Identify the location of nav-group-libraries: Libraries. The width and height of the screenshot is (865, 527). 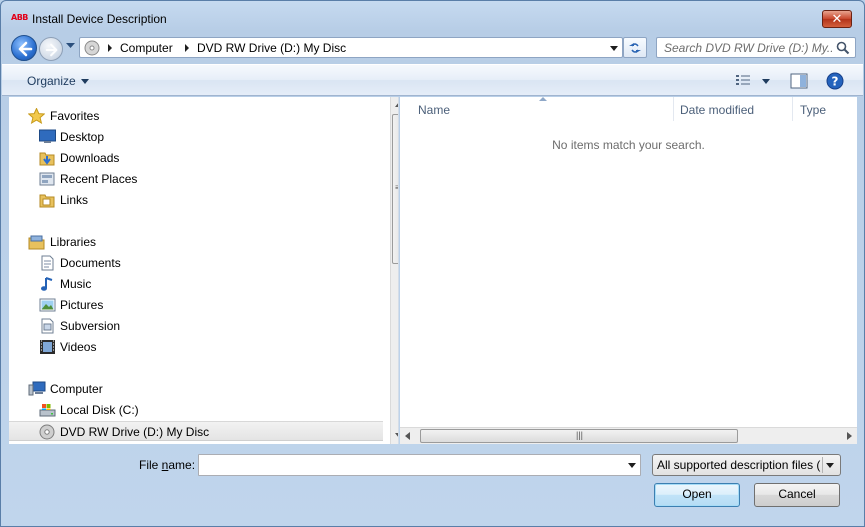
(196, 242).